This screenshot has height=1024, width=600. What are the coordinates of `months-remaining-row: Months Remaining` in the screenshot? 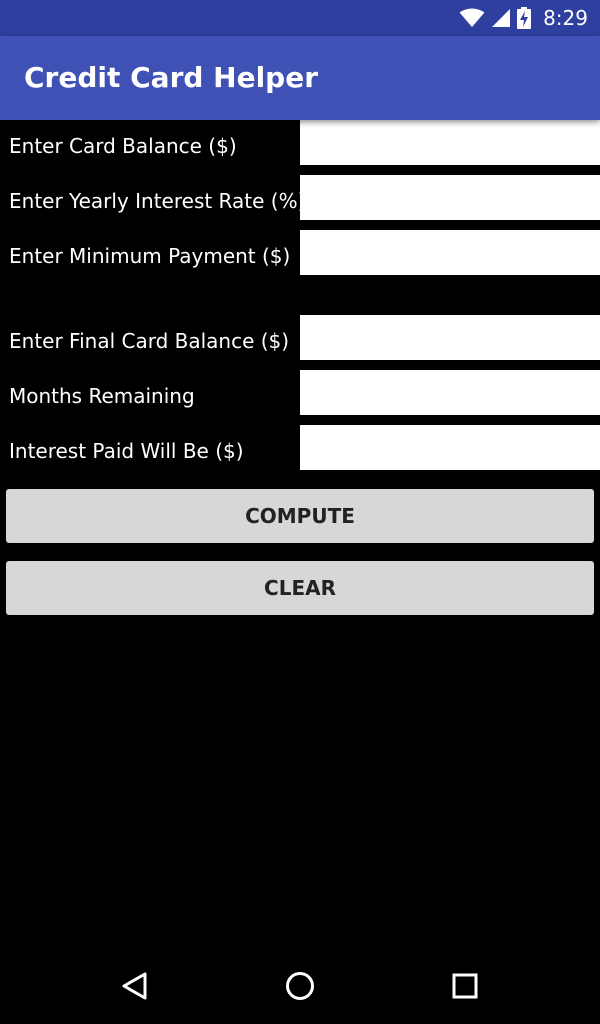 It's located at (300, 392).